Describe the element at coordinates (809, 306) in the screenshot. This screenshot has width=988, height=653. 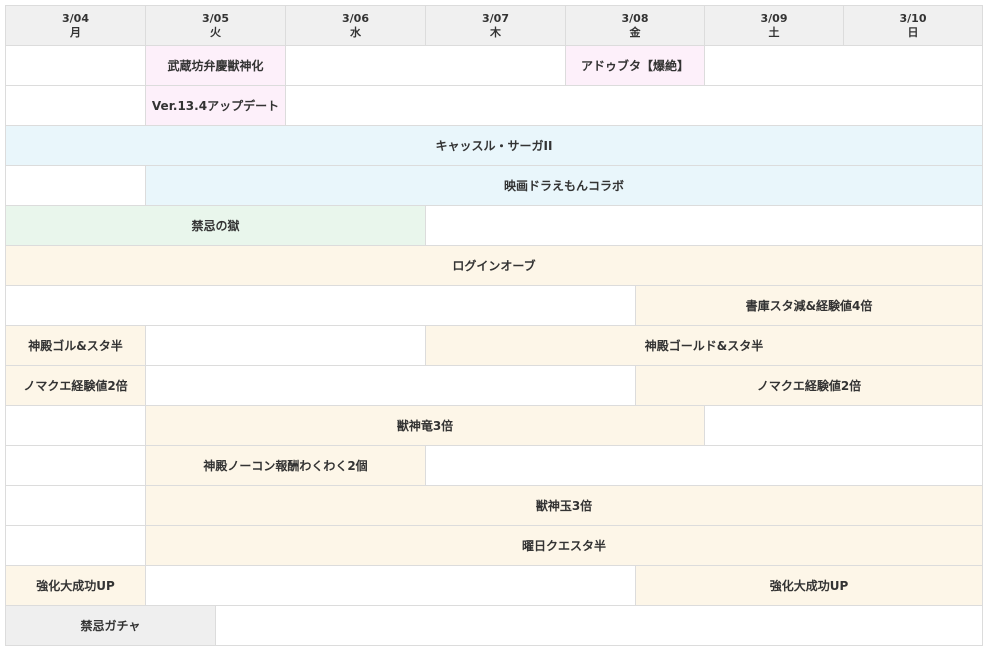
I see `event-library-stamina-exp: 書庫スタ減&経験値4倍` at that location.